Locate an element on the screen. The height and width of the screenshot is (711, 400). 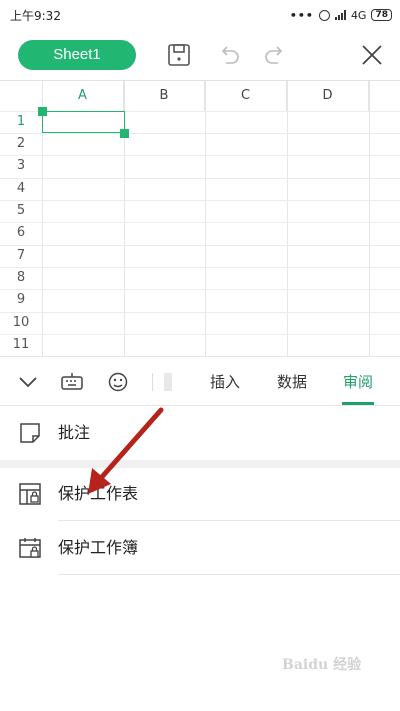
row-header-3: 3 is located at coordinates (21, 165).